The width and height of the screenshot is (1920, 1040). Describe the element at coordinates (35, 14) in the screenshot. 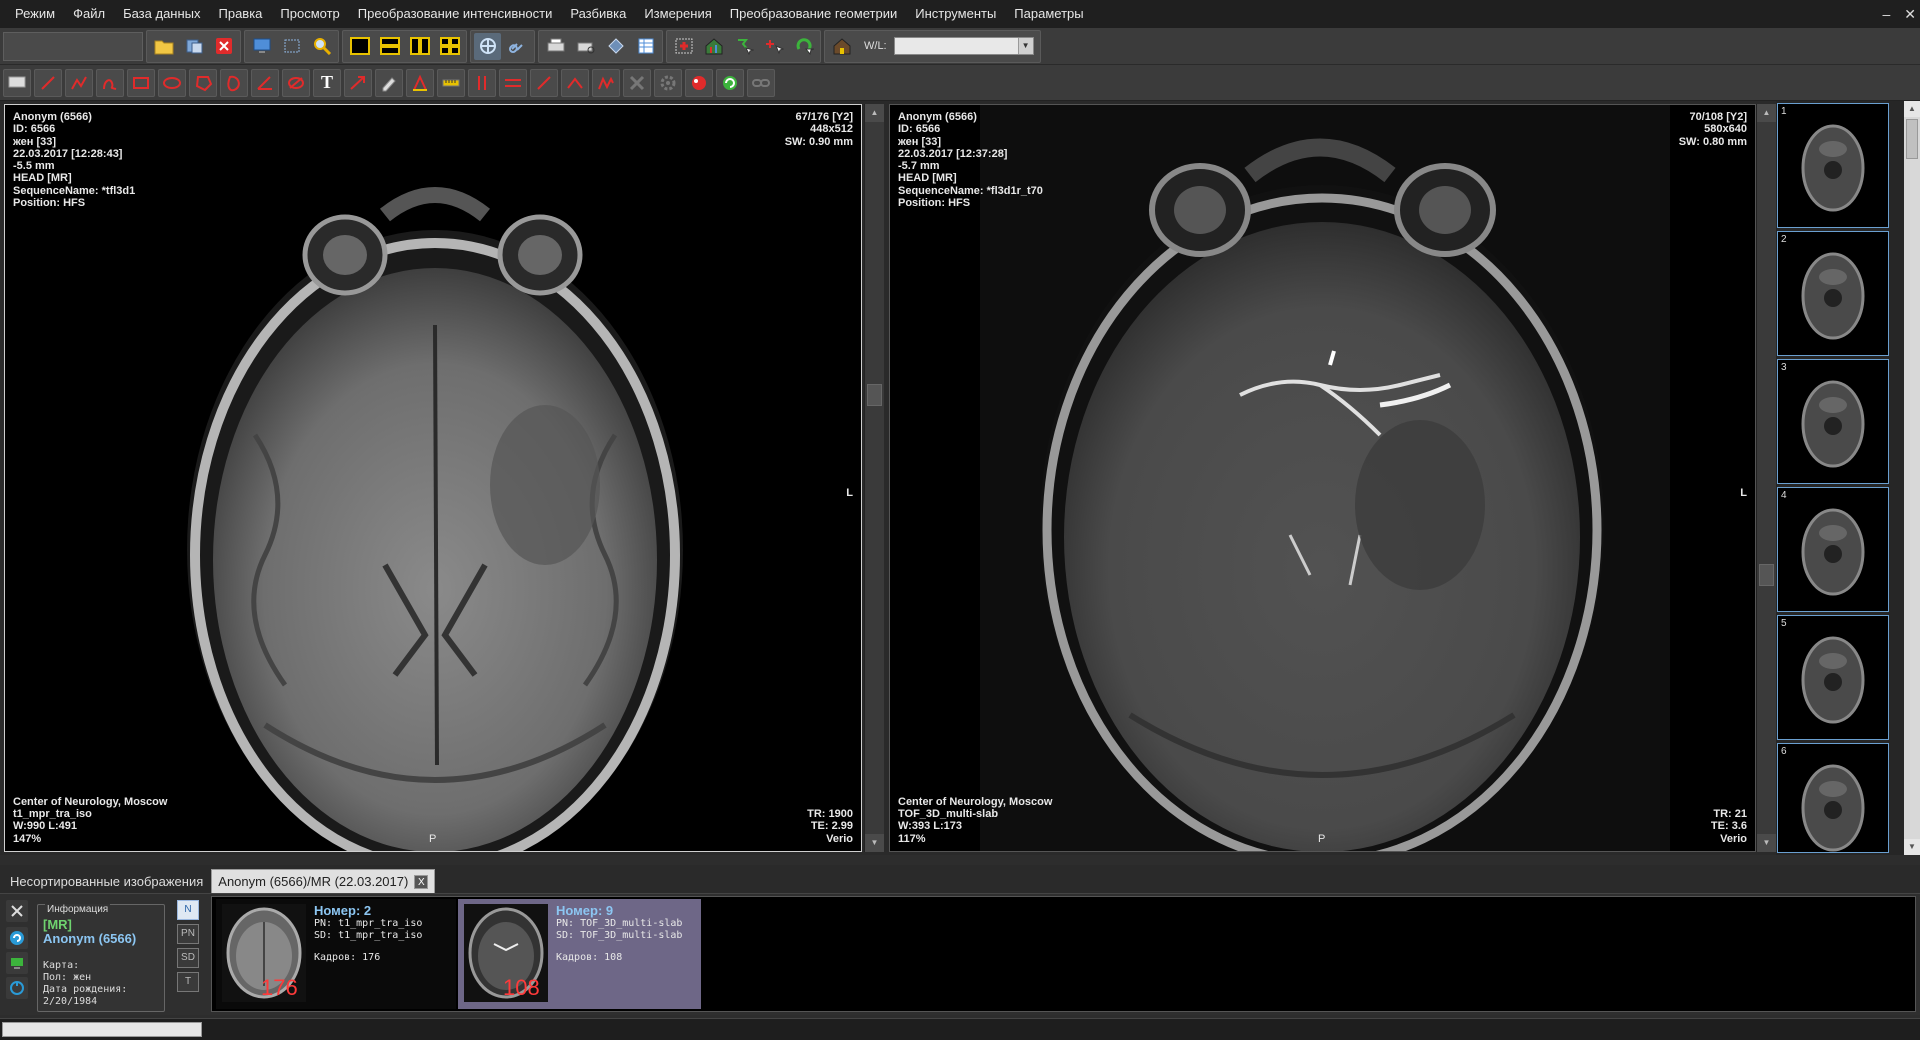

I see `menu-mode: Режим` at that location.